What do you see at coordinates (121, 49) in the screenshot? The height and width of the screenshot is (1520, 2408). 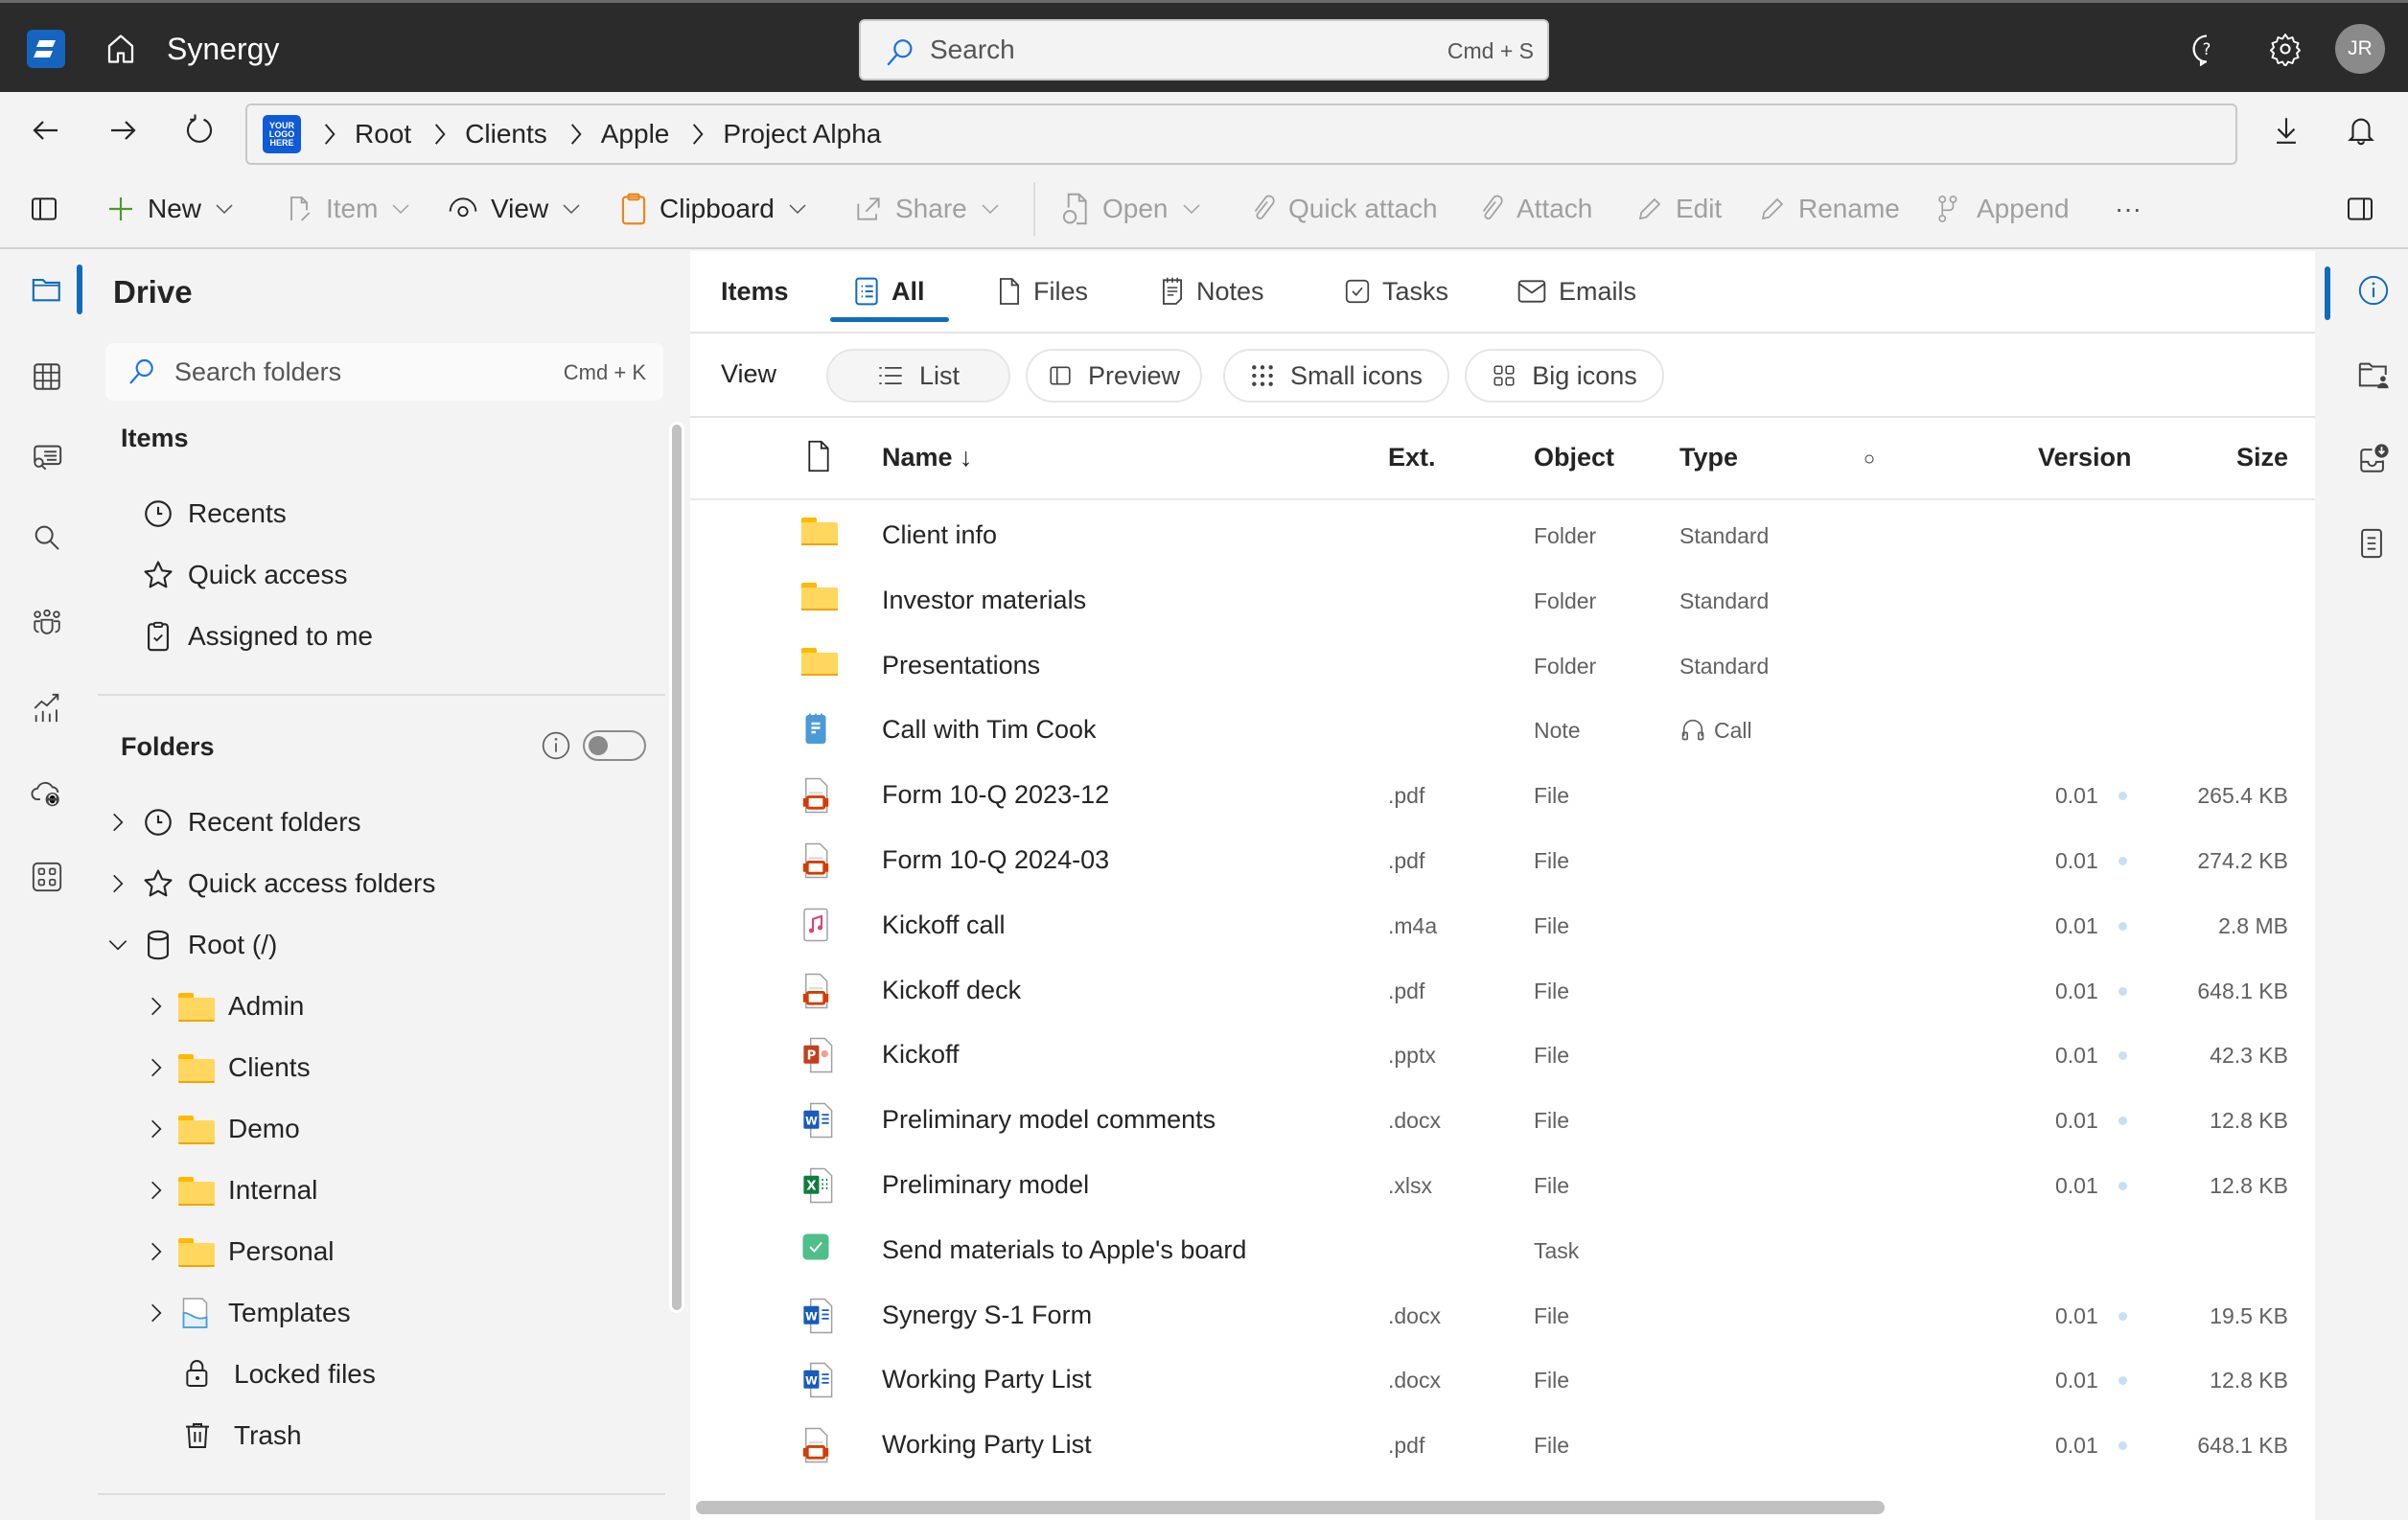 I see `home-icon` at bounding box center [121, 49].